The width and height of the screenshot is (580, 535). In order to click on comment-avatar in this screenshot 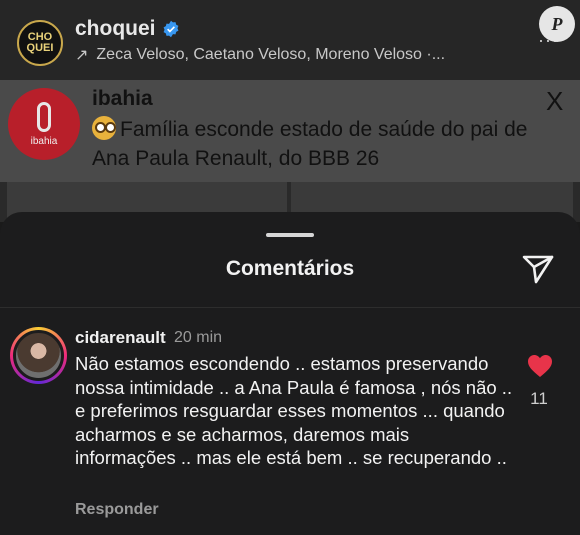, I will do `click(38, 355)`.